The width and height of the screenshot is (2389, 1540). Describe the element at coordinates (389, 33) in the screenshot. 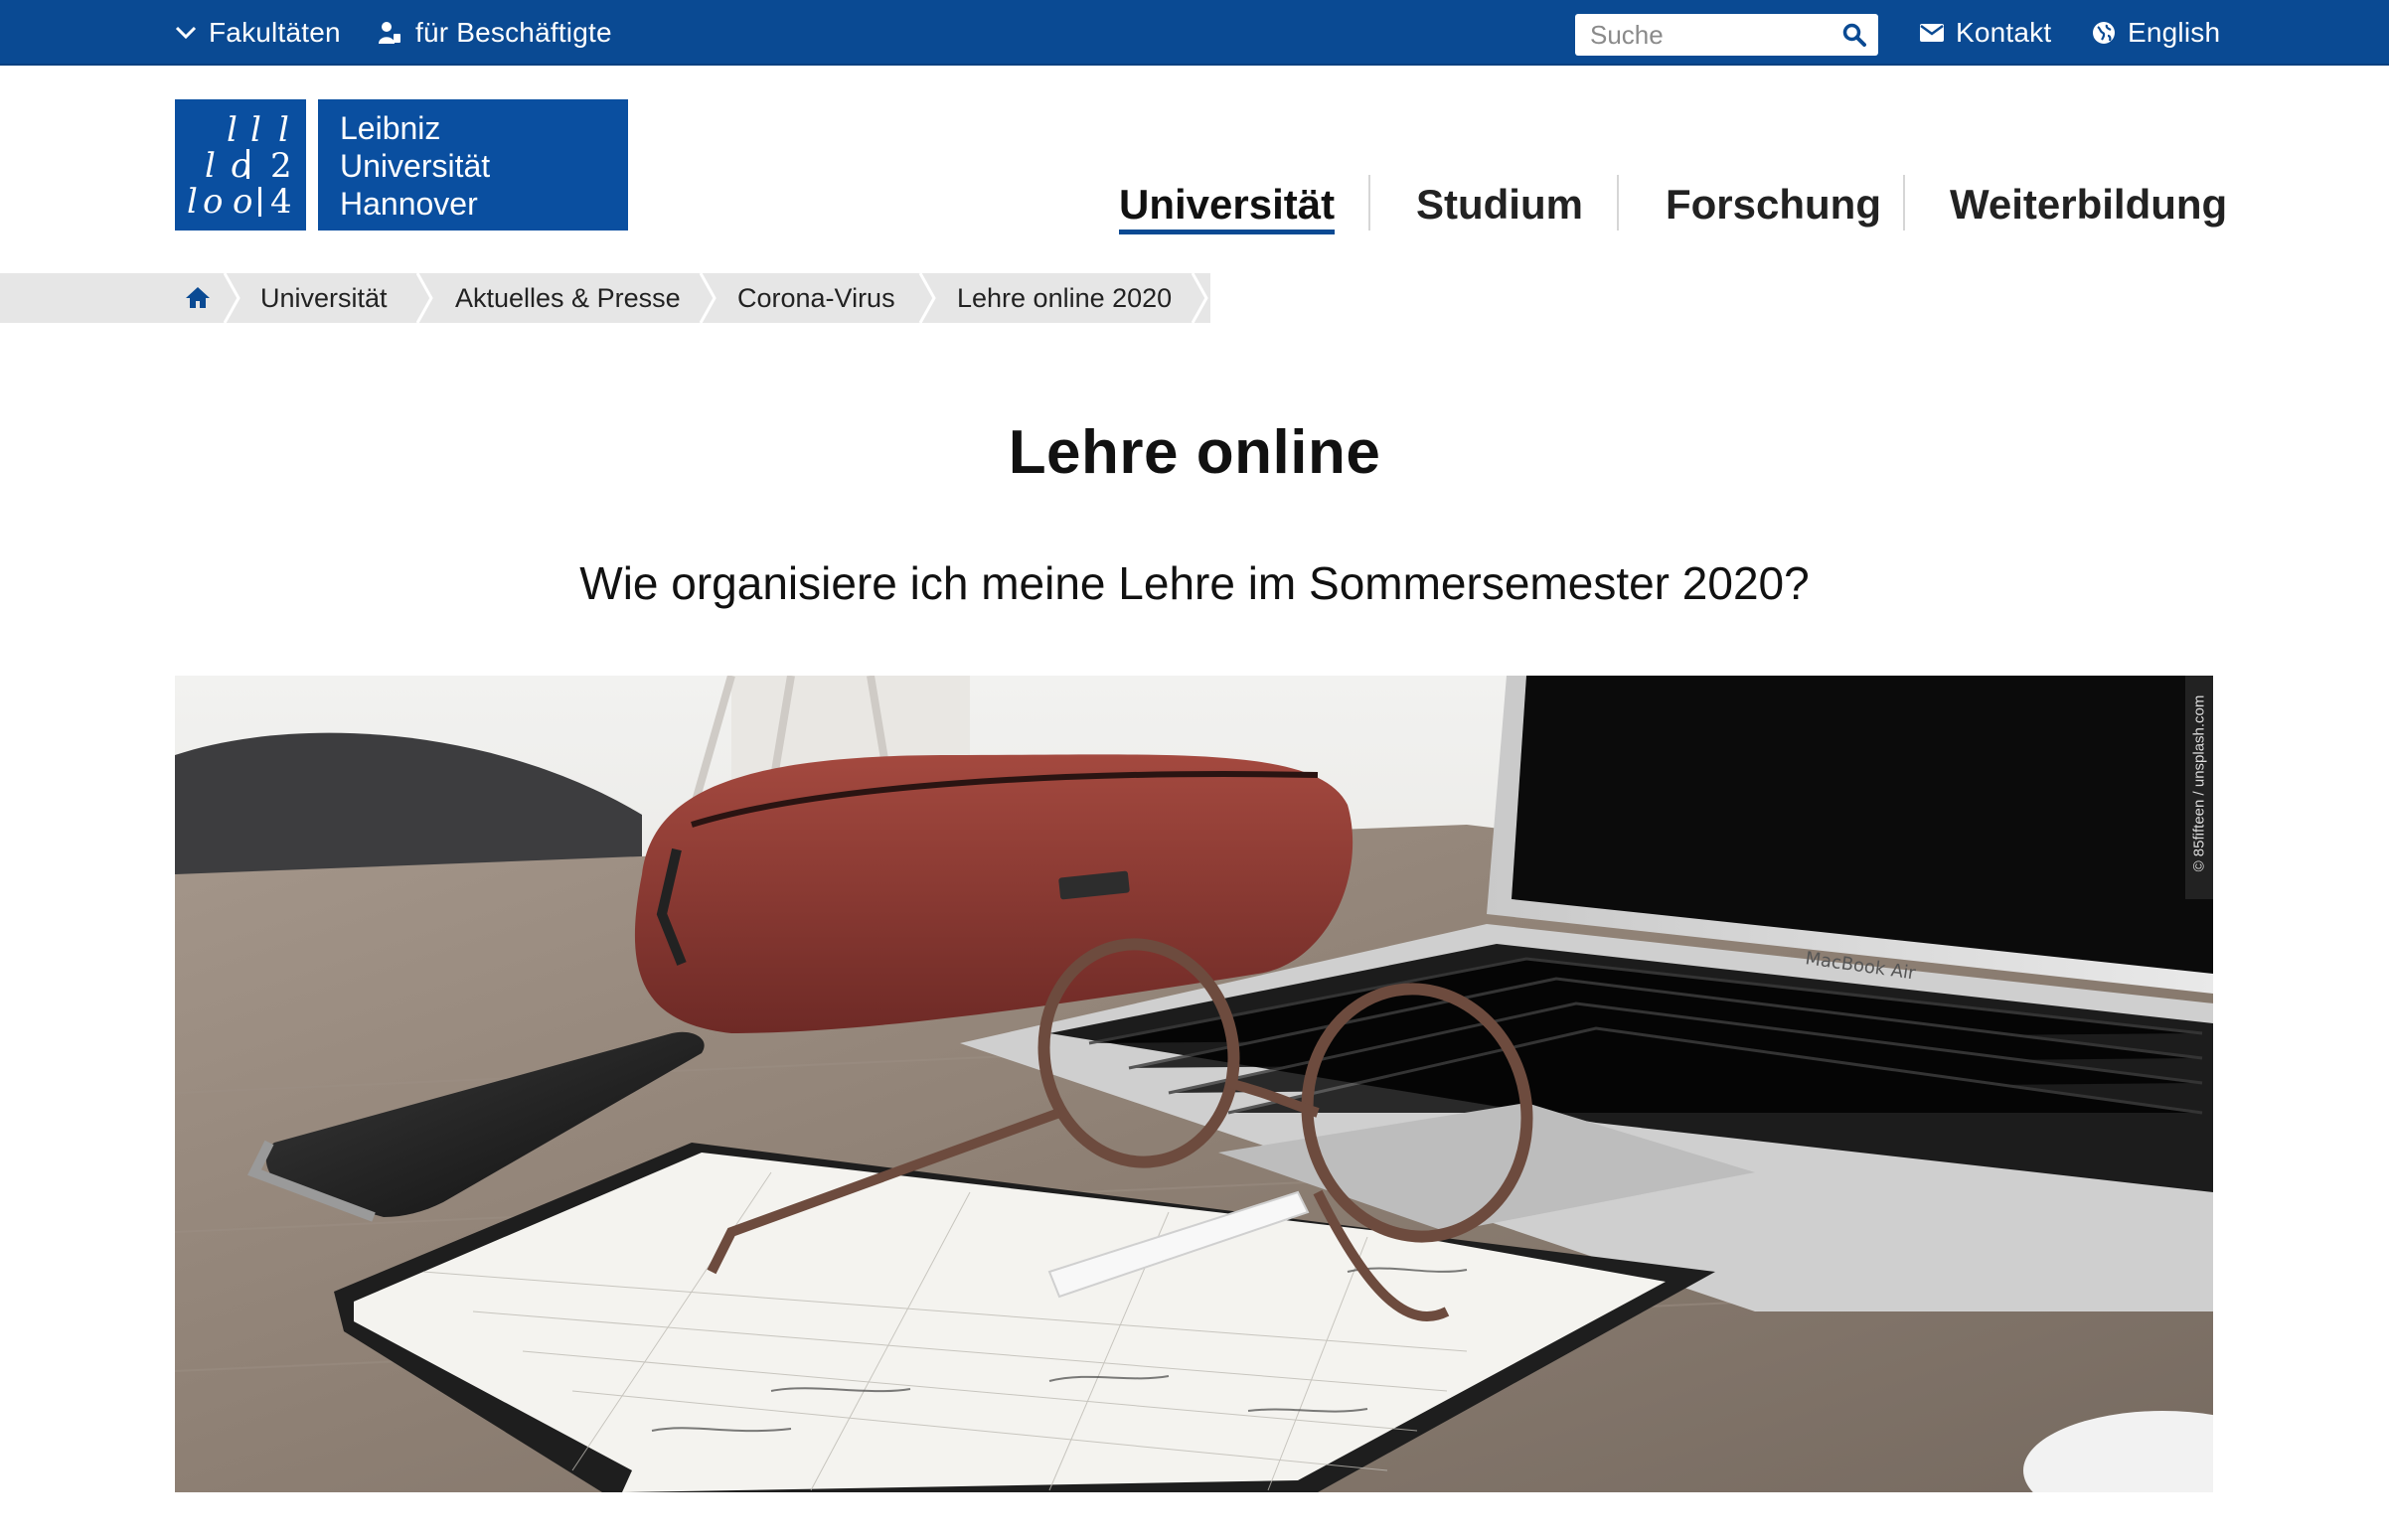

I see `staff-icon` at that location.